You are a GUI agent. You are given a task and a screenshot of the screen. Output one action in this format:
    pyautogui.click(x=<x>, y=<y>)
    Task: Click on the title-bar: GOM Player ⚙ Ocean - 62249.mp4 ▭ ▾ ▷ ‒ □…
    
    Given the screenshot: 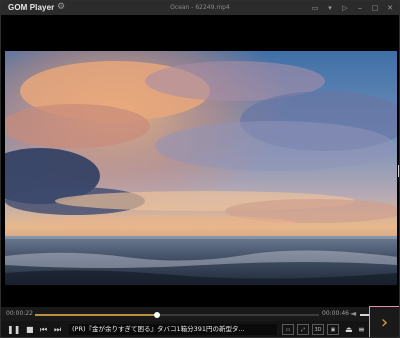 What is the action you would take?
    pyautogui.click(x=200, y=8)
    